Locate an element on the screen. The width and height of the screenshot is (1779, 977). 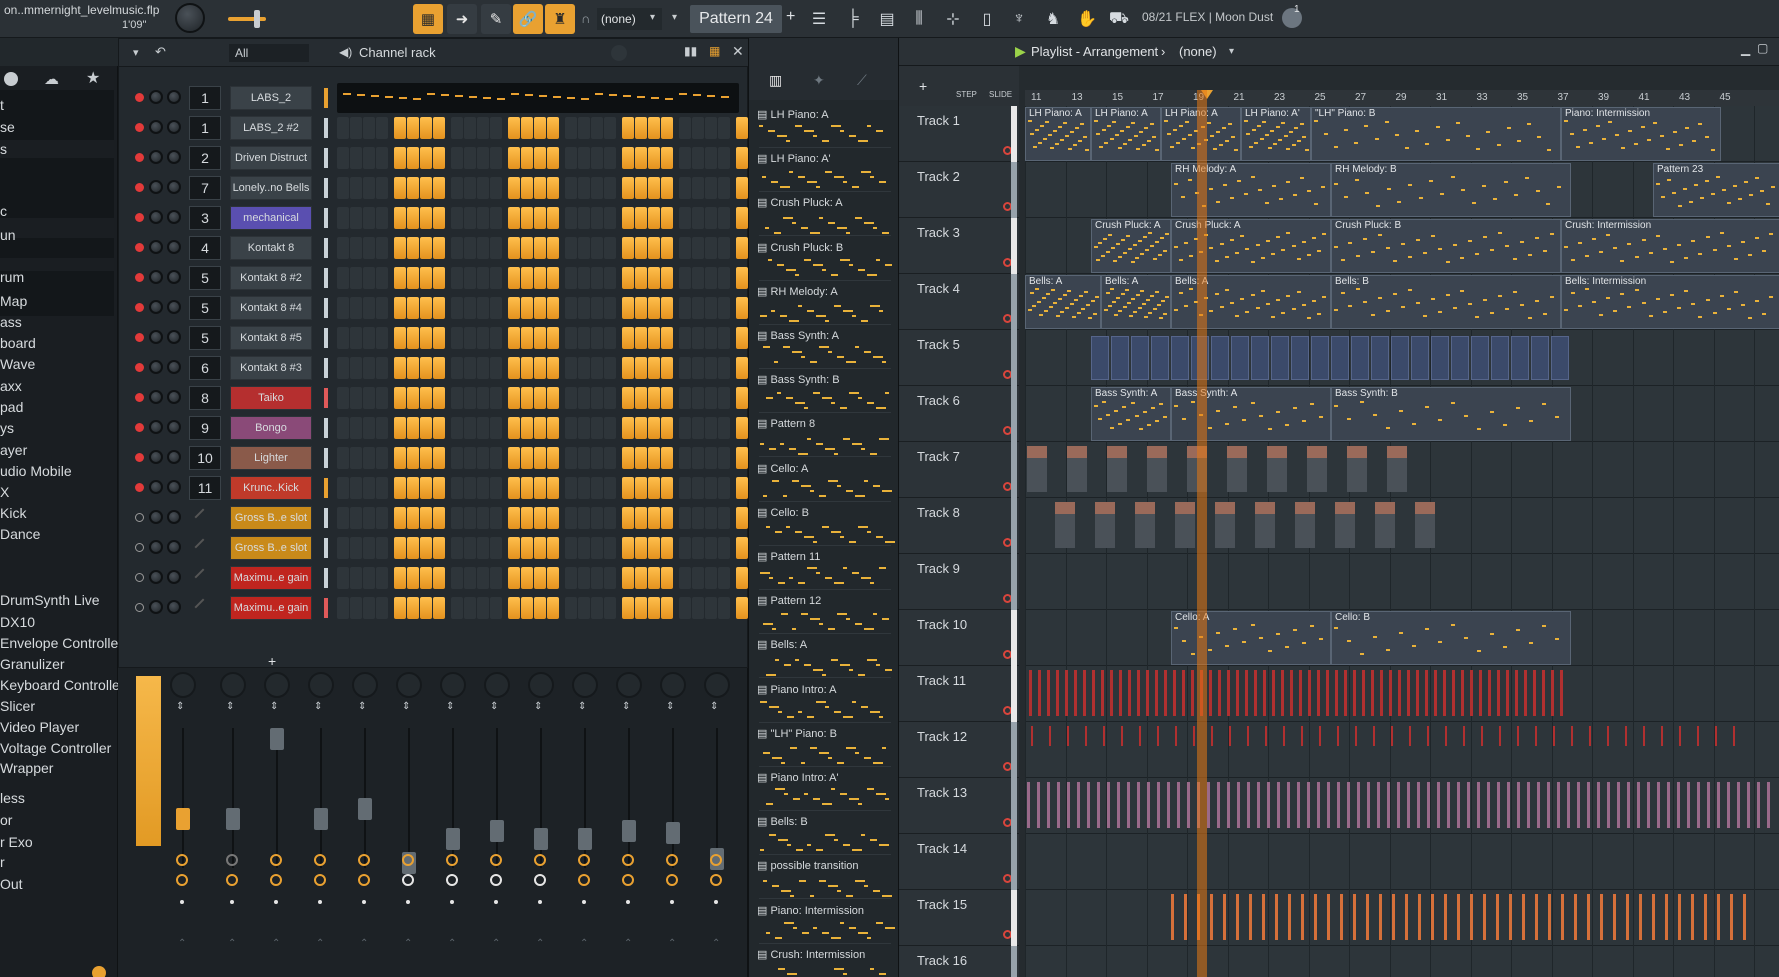
mixer-route-icon: ⌃ is located at coordinates (584, 943).